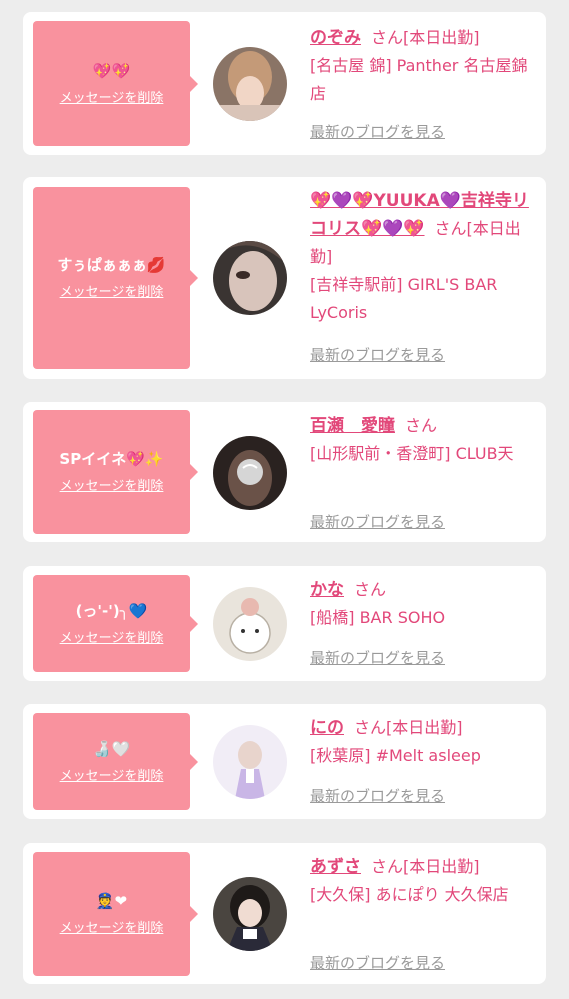 The width and height of the screenshot is (569, 999). What do you see at coordinates (425, 604) in the screenshot?
I see `cast-info: かな さん [船橋] BAR SOHO` at bounding box center [425, 604].